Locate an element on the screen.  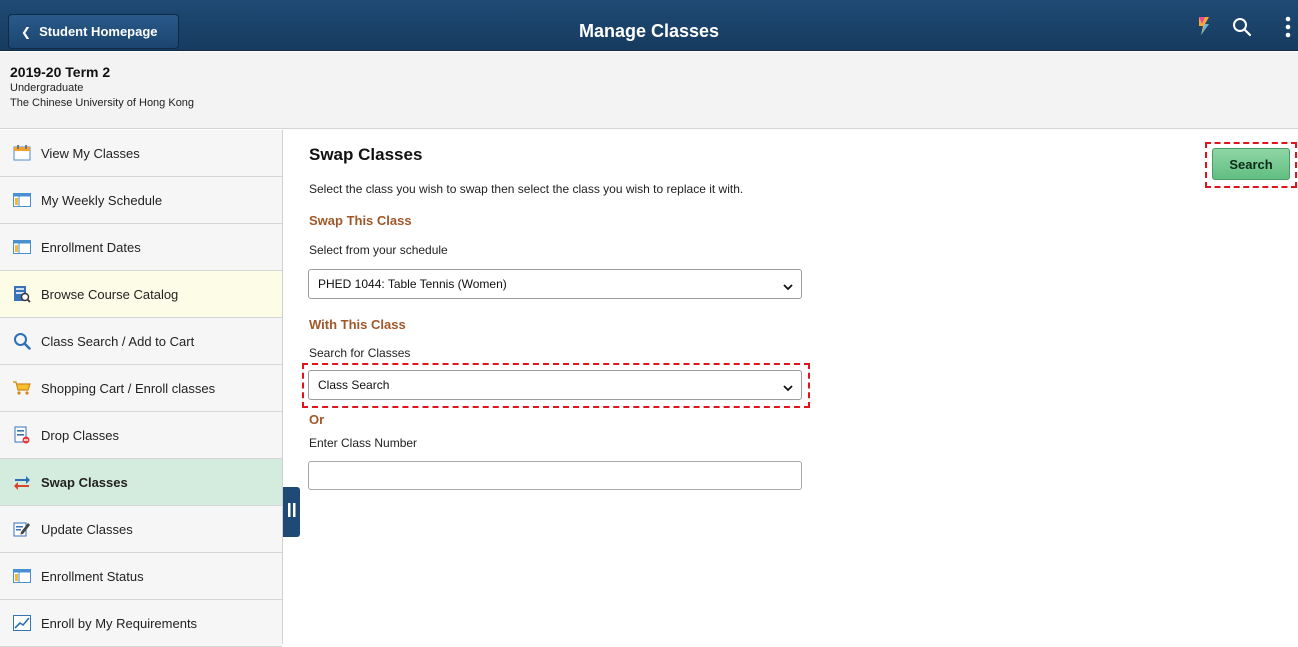
calendar-icon is located at coordinates (22, 153).